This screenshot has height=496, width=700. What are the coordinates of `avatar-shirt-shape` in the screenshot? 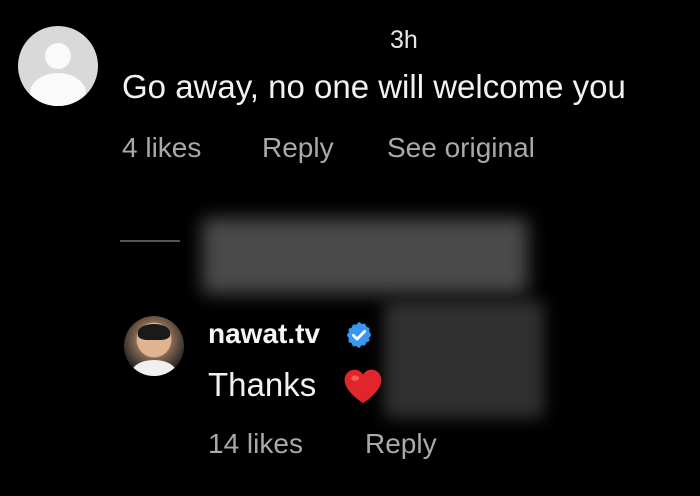 It's located at (154, 368).